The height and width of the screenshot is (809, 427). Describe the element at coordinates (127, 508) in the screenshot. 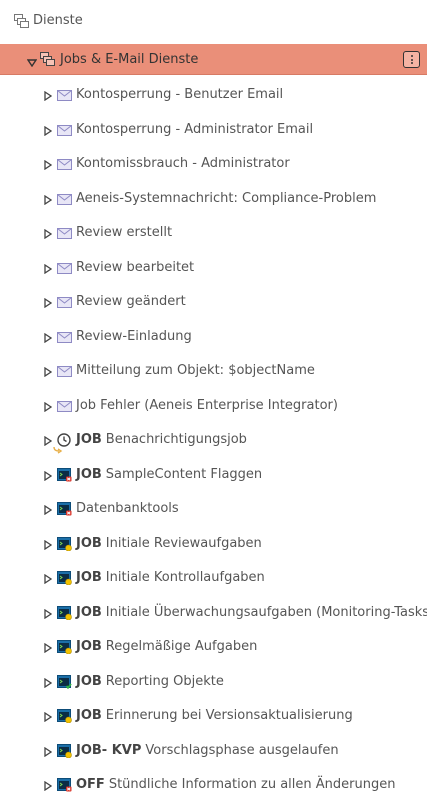

I see `tree-item-text: Datenbanktools` at that location.